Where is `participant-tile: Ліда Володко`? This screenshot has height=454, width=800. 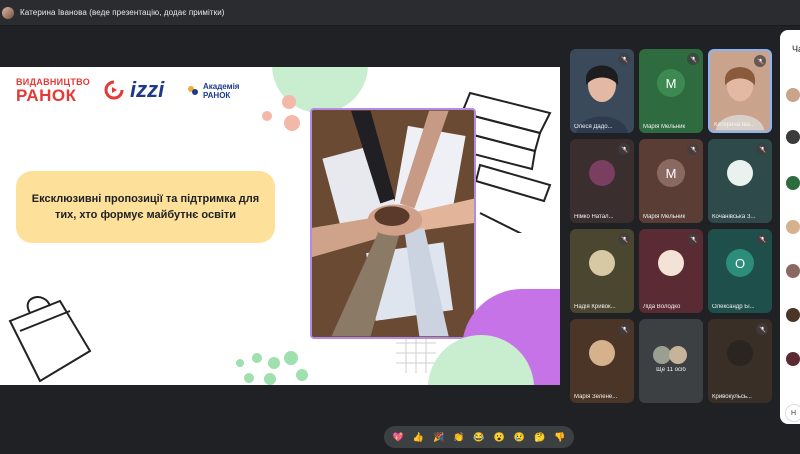
participant-tile: Ліда Володко is located at coordinates (671, 271).